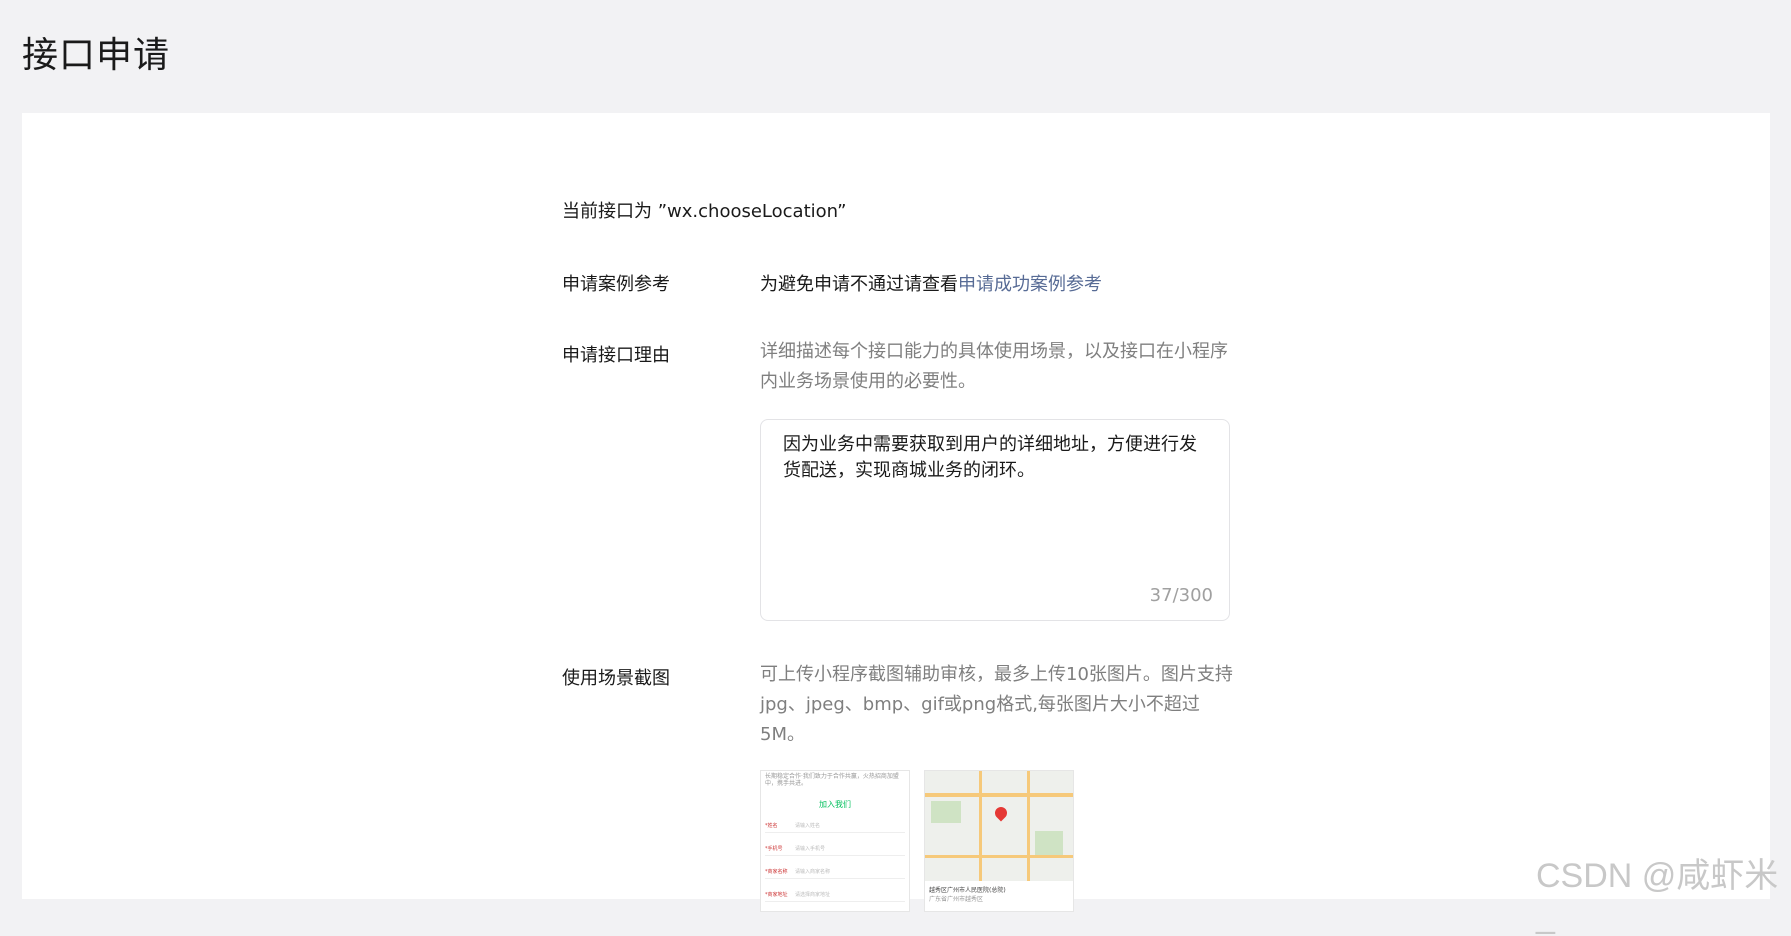  What do you see at coordinates (994, 366) in the screenshot?
I see `reason-hint: 详细描述每个接口能力的具体使用场景，以及接口在小程序内业务场景使用的必要性。` at bounding box center [994, 366].